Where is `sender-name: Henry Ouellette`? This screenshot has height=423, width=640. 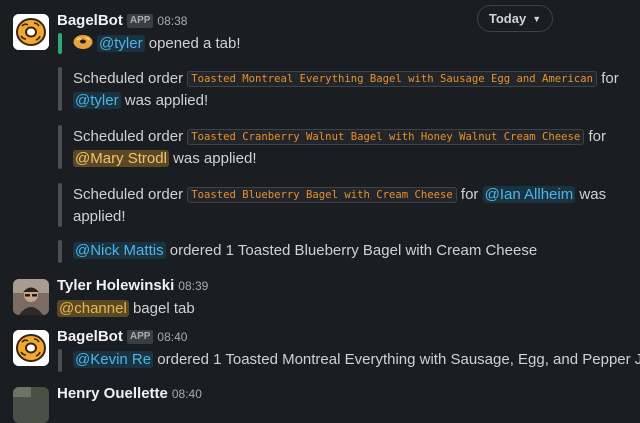 sender-name: Henry Ouellette is located at coordinates (112, 393).